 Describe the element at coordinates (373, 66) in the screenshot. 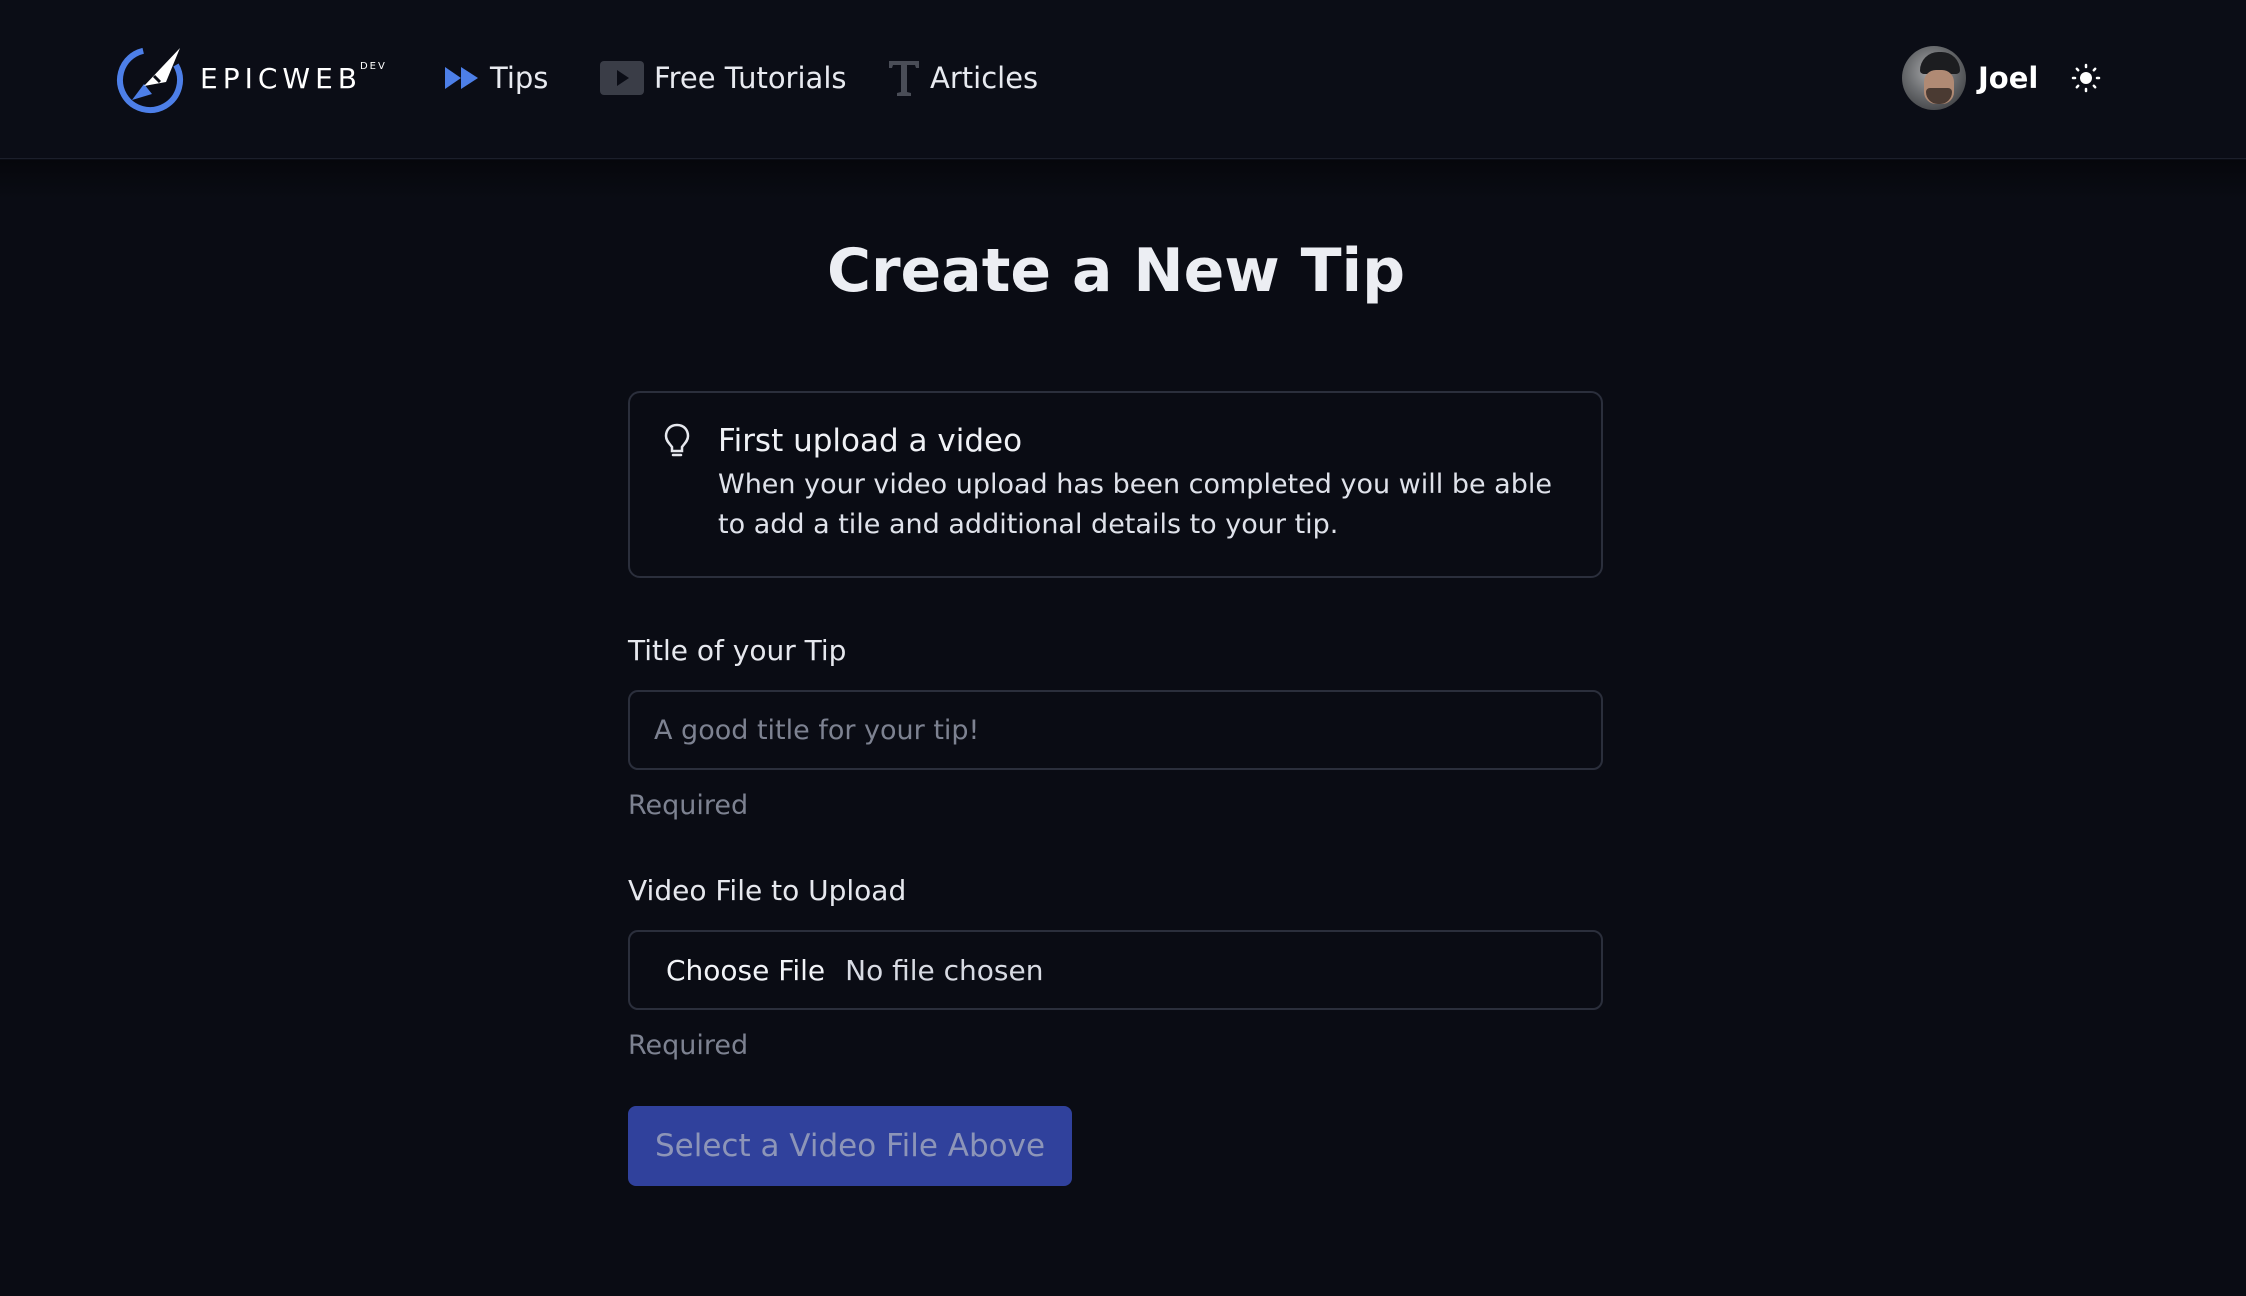

I see `logo-superscript: DEV` at that location.